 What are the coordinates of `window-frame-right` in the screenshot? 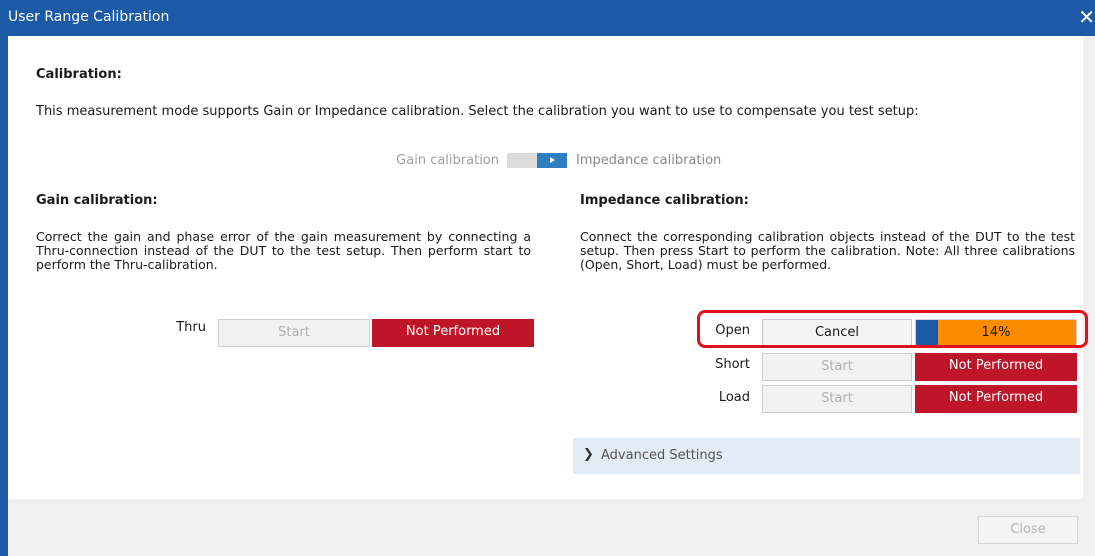 It's located at (1089, 296).